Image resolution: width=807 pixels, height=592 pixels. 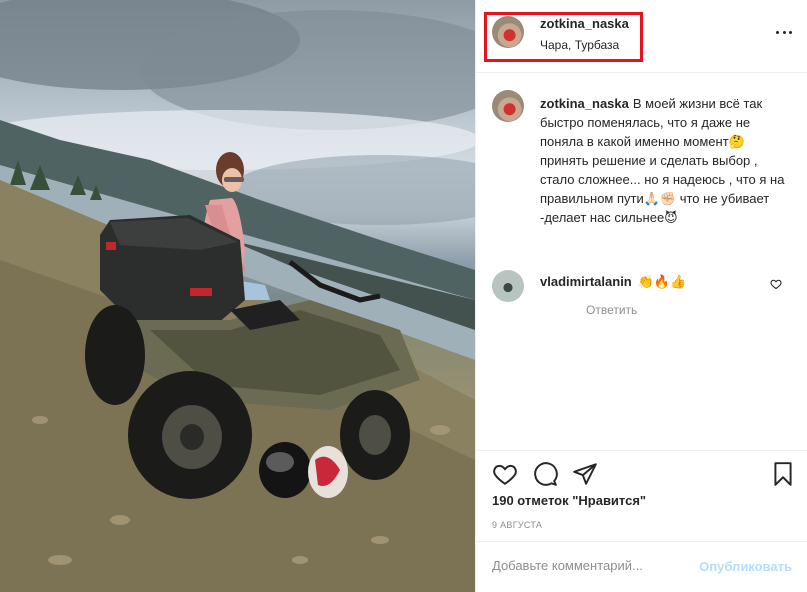 I want to click on highlight-box, so click(x=563, y=37).